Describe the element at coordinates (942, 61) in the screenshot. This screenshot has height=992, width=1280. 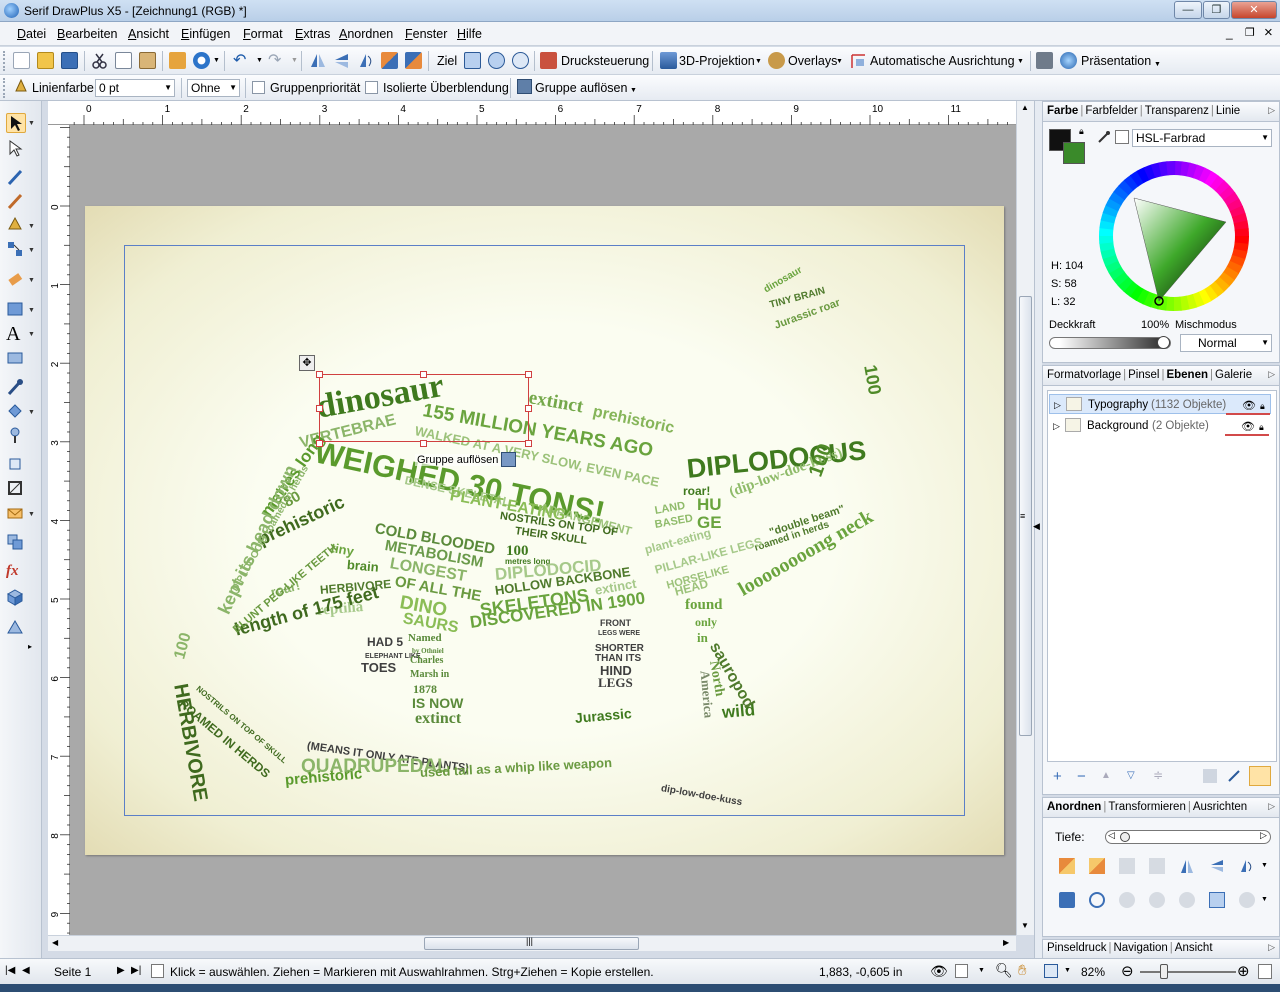
I see `automatische-ausrichtung-button: Automatische Ausrichtung` at that location.